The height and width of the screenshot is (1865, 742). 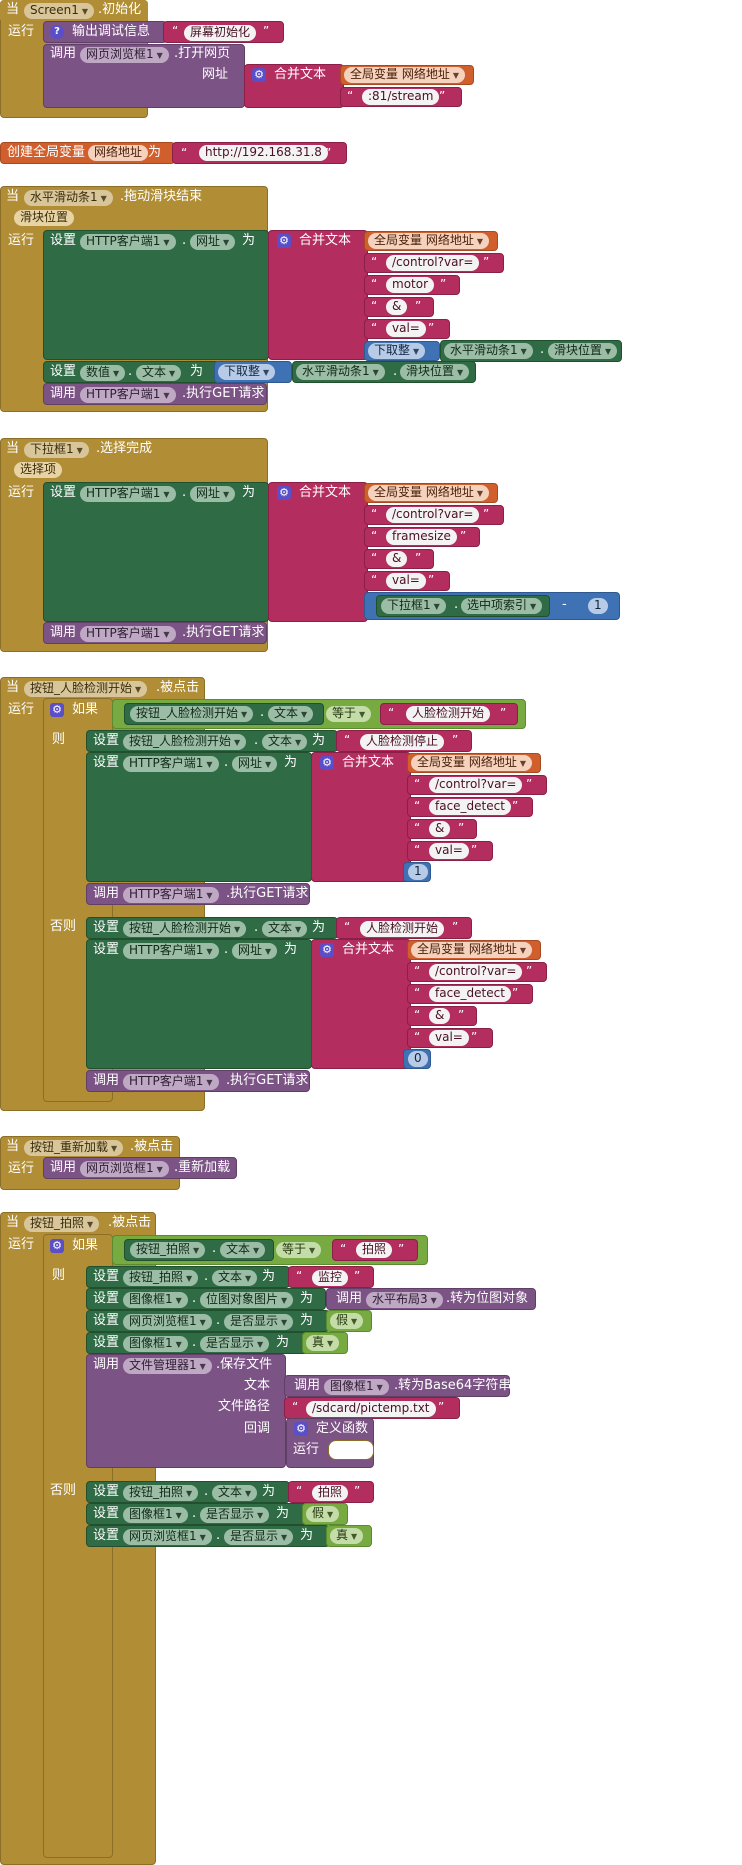 What do you see at coordinates (38, 470) in the screenshot?
I see `event-param-selection: 选择项` at bounding box center [38, 470].